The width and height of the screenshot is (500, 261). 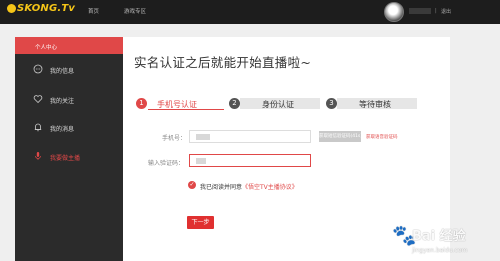 What do you see at coordinates (166, 163) in the screenshot?
I see `verification-code-label: 输入验证码：` at bounding box center [166, 163].